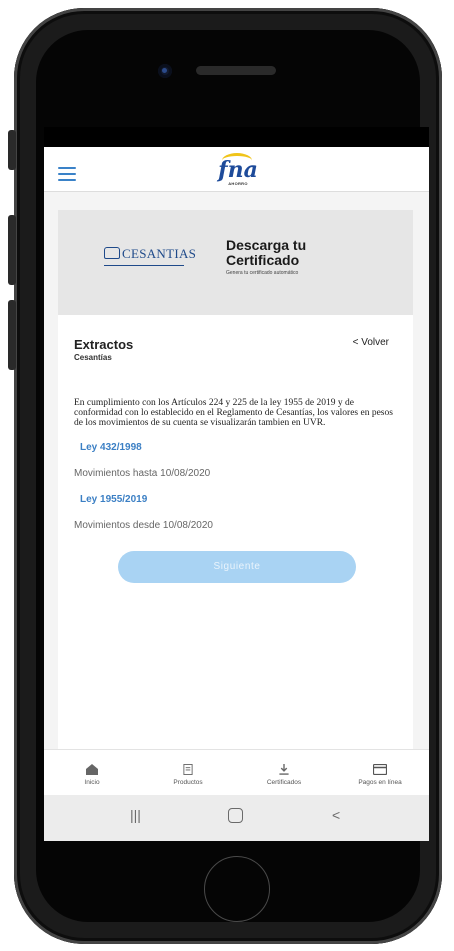  What do you see at coordinates (92, 769) in the screenshot?
I see `home-icon` at bounding box center [92, 769].